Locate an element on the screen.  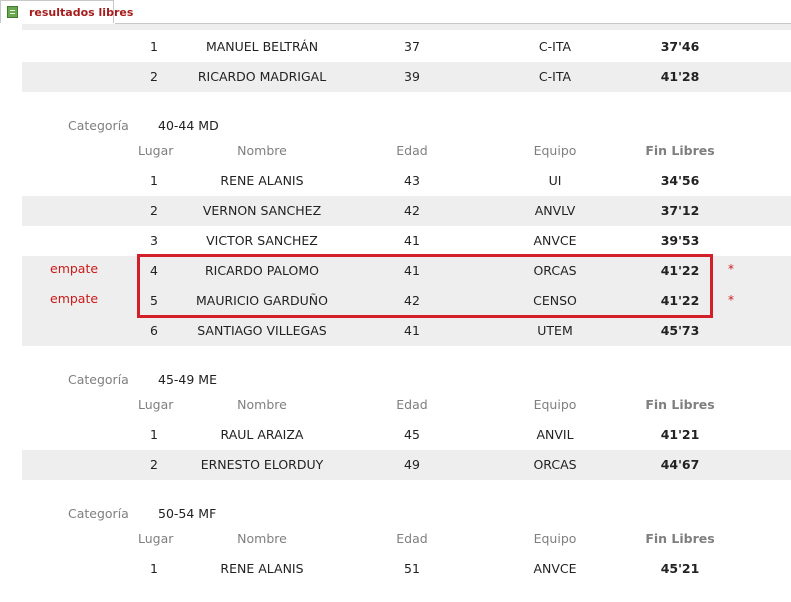
lugar-cell: 3 is located at coordinates (154, 240).